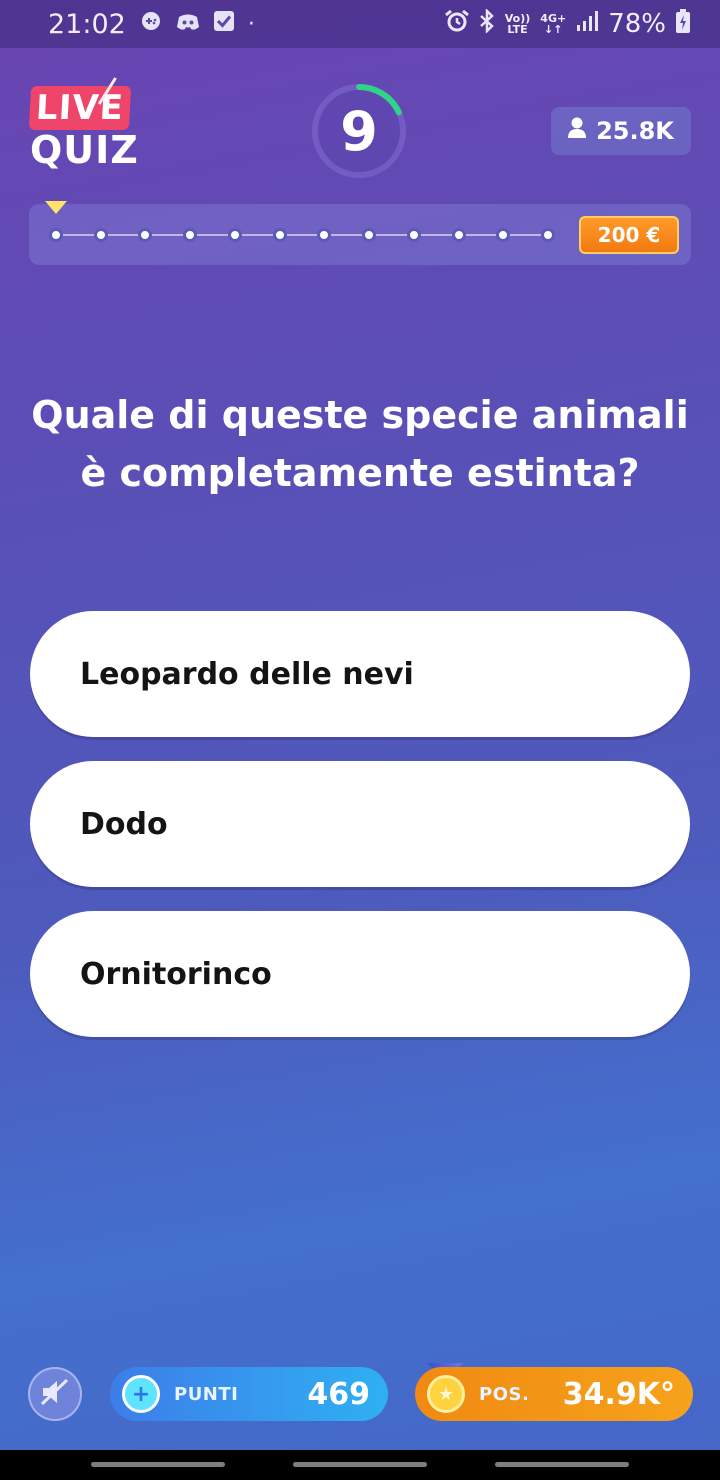  I want to click on diamond-plus-icon: +, so click(141, 1394).